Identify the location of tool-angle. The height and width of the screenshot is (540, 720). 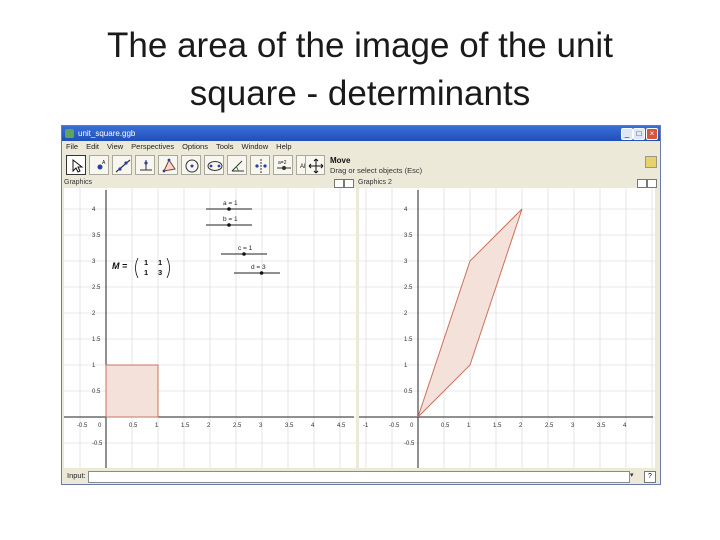
(237, 165).